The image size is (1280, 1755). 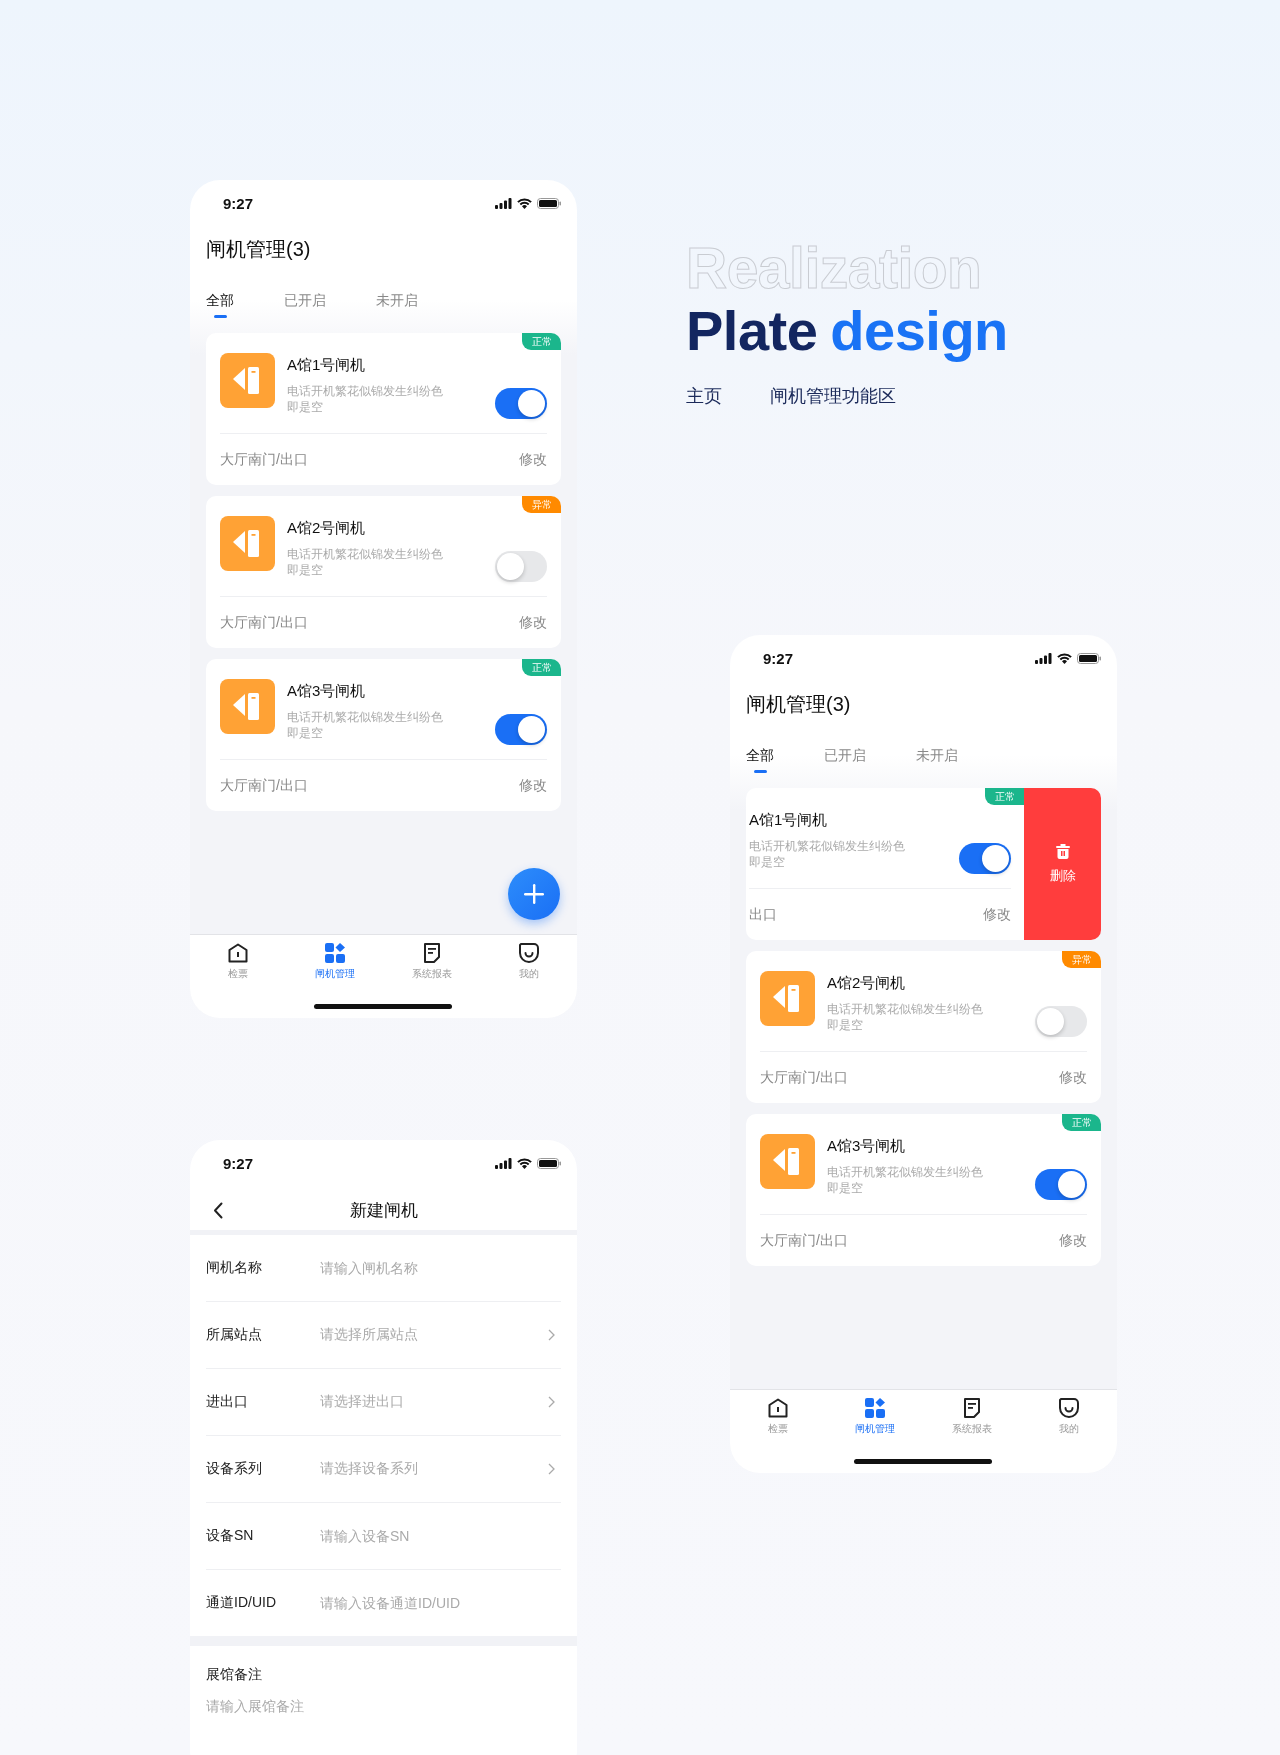 I want to click on heading-title: Plate, so click(x=752, y=330).